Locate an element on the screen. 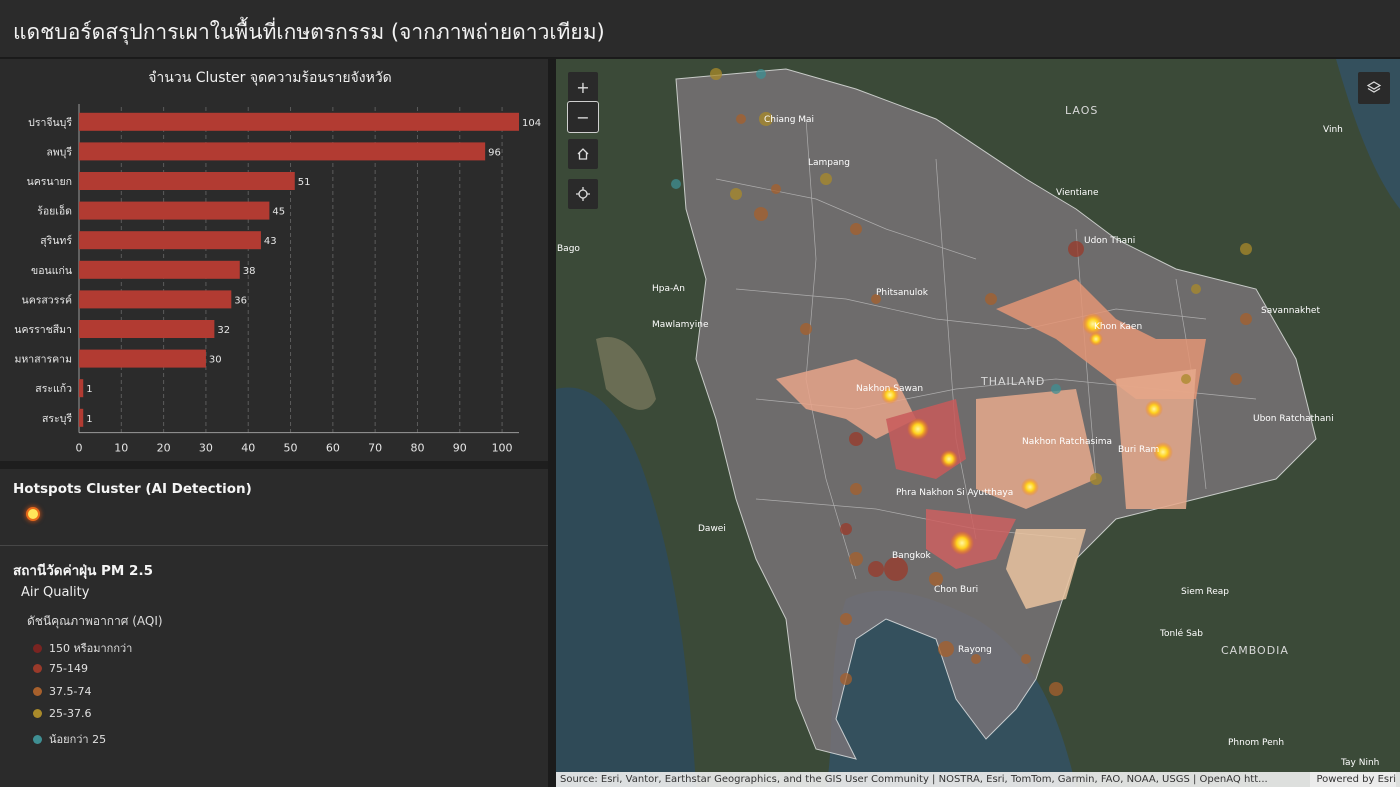  x-tick-label: 80 is located at coordinates (417, 448).